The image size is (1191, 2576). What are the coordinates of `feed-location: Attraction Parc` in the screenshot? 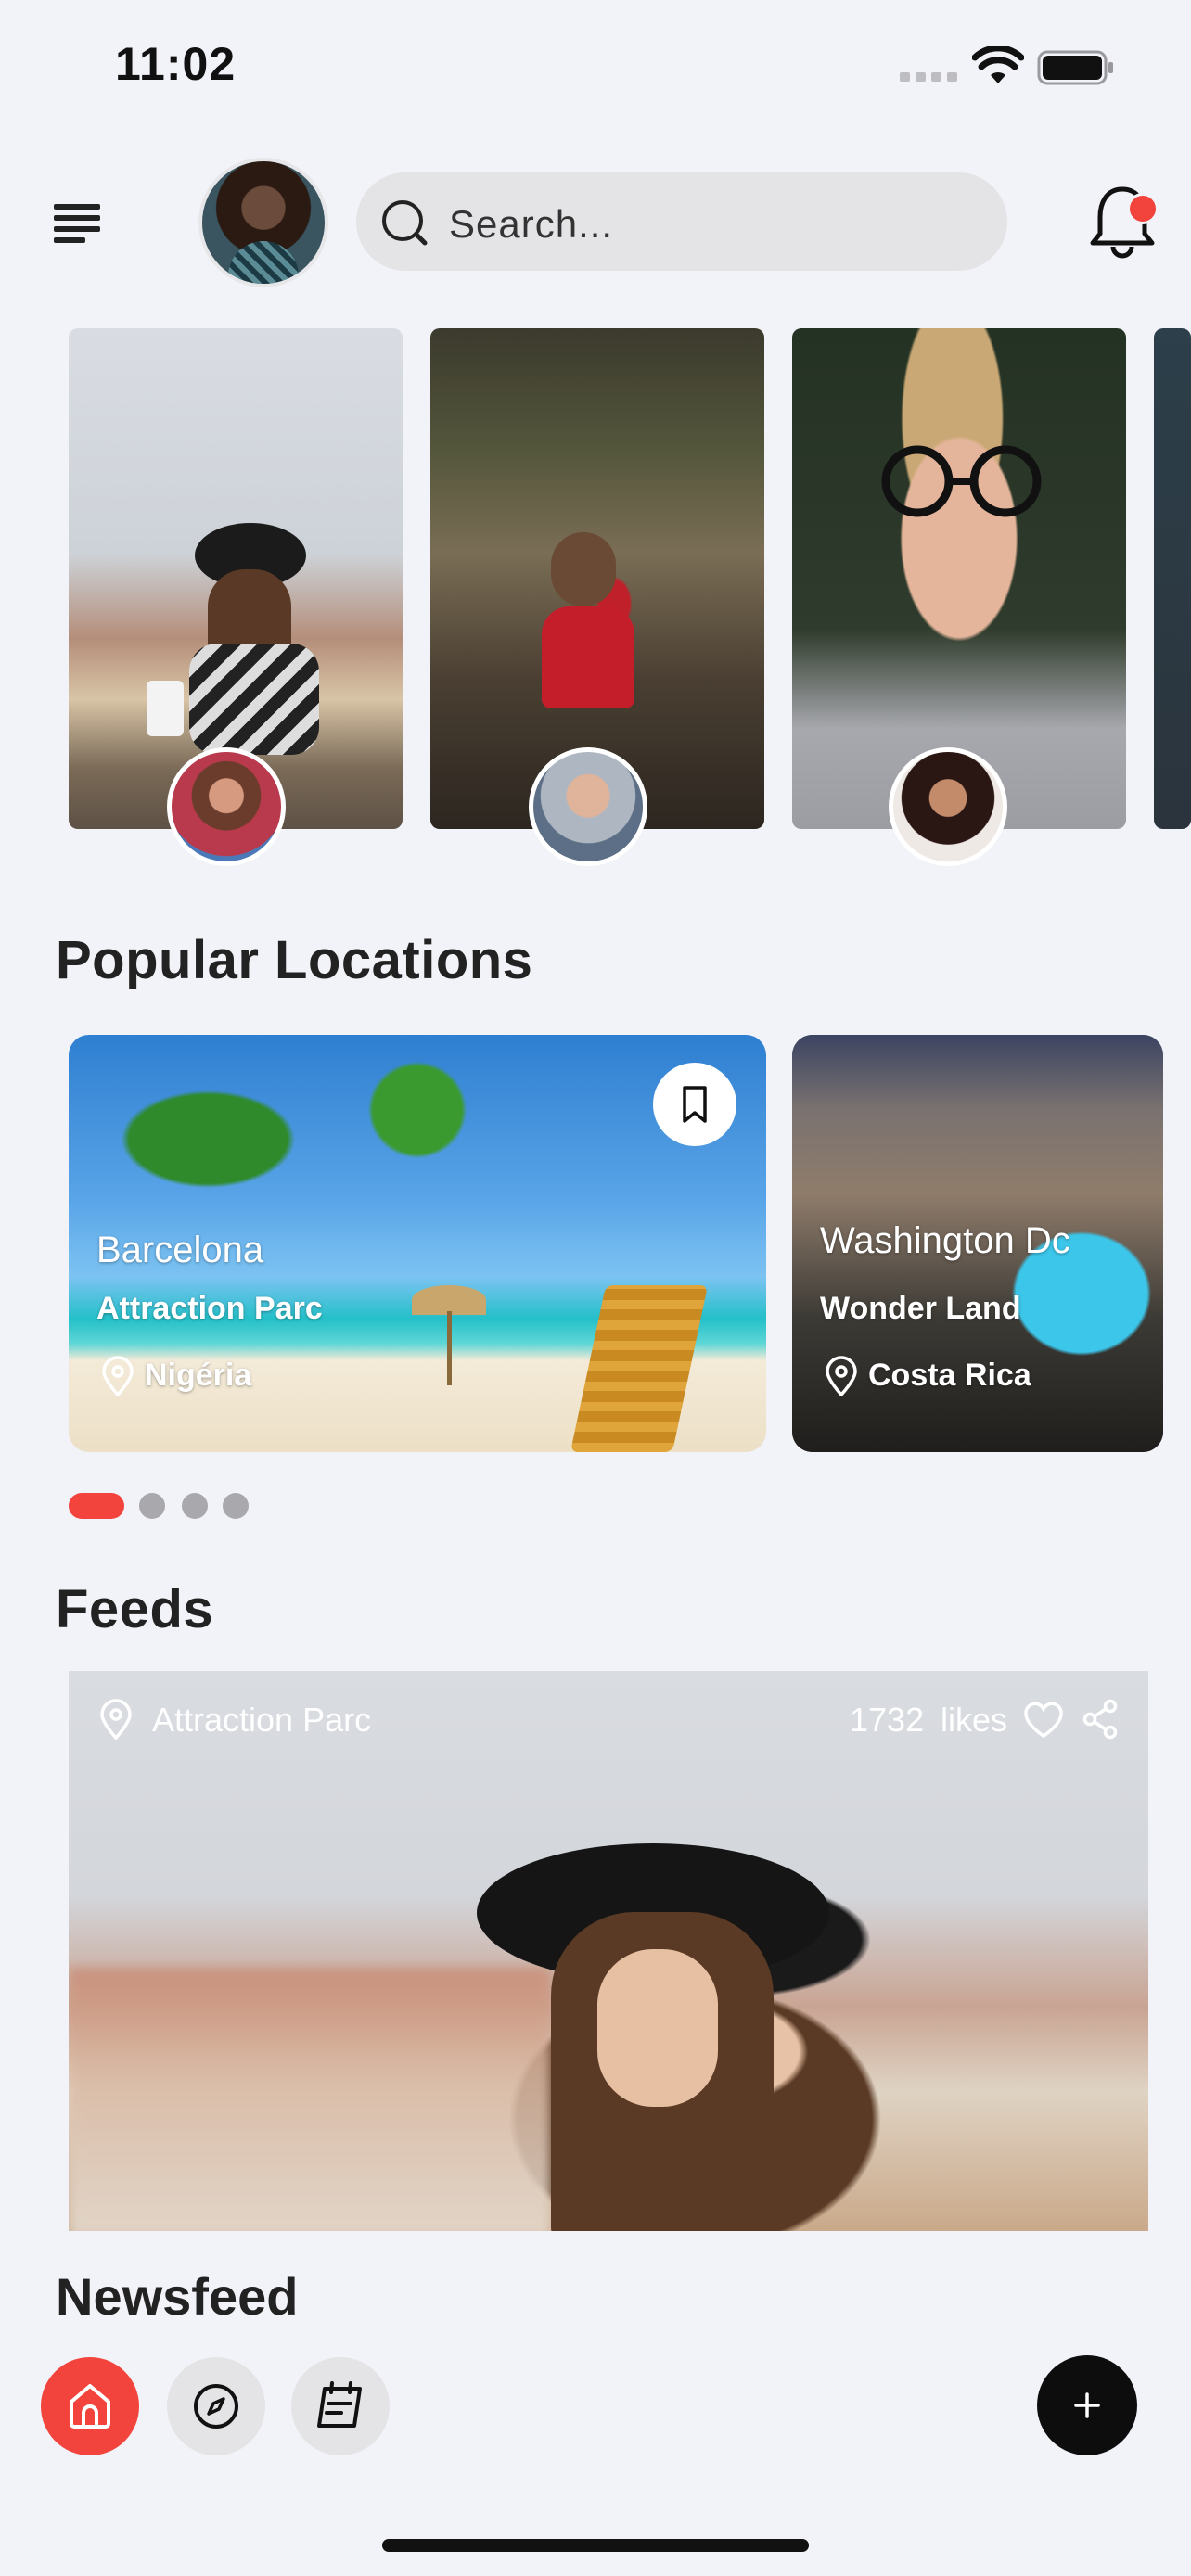 It's located at (262, 1720).